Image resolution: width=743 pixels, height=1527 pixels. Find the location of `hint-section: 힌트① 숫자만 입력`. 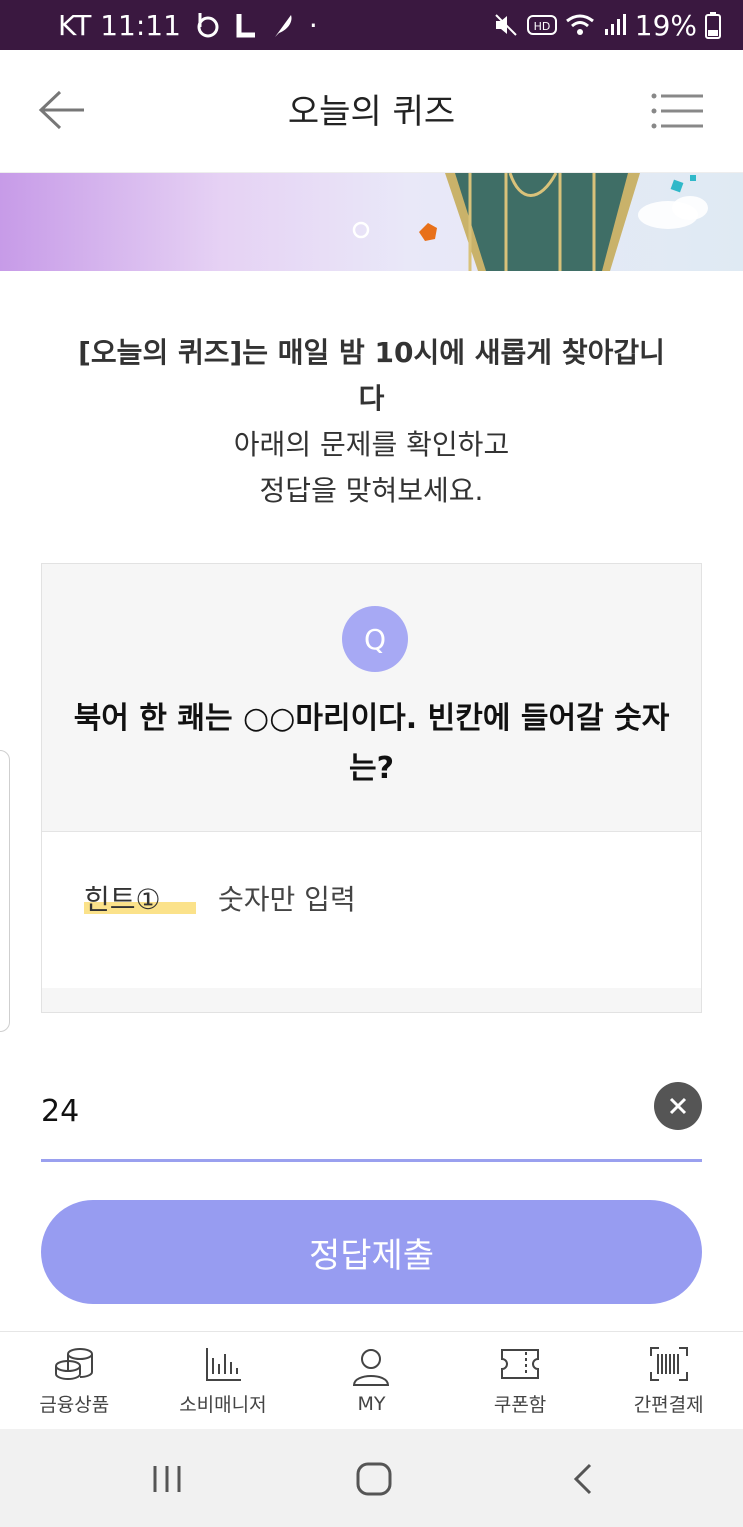

hint-section: 힌트① 숫자만 입력 is located at coordinates (371, 910).